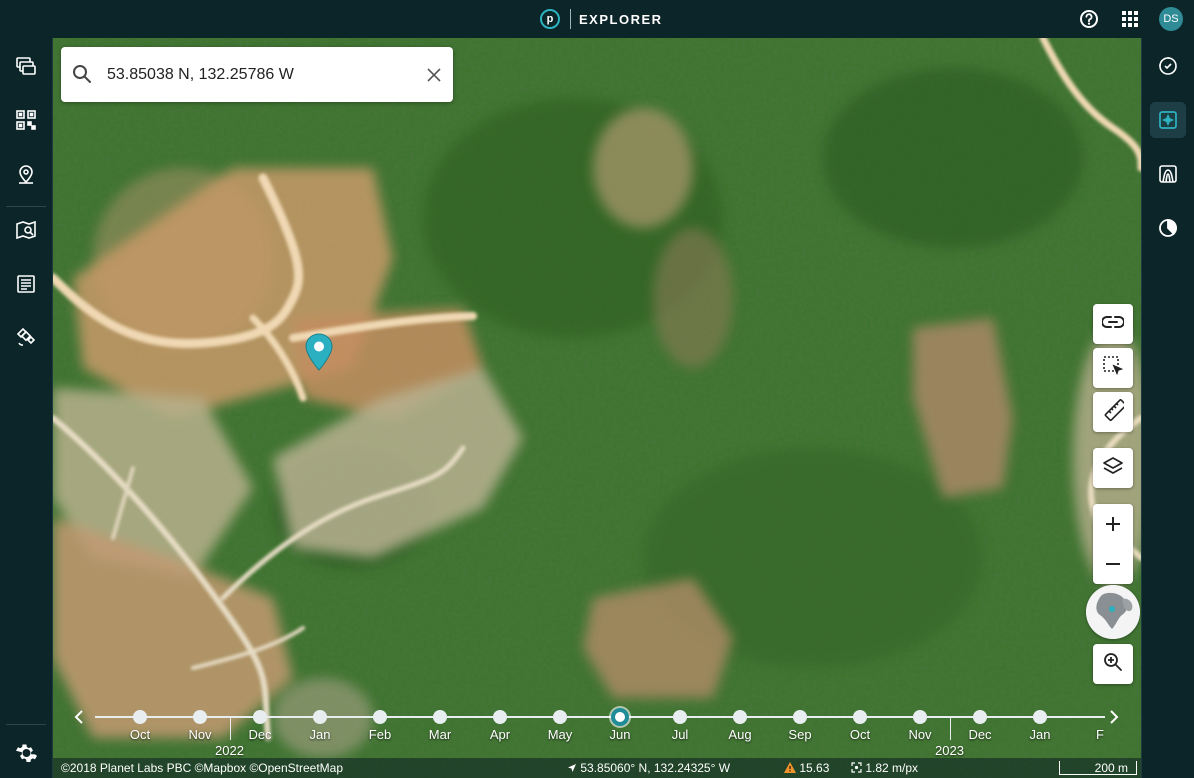 This screenshot has height=778, width=1194. What do you see at coordinates (26, 753) in the screenshot?
I see `settings-gear-icon` at bounding box center [26, 753].